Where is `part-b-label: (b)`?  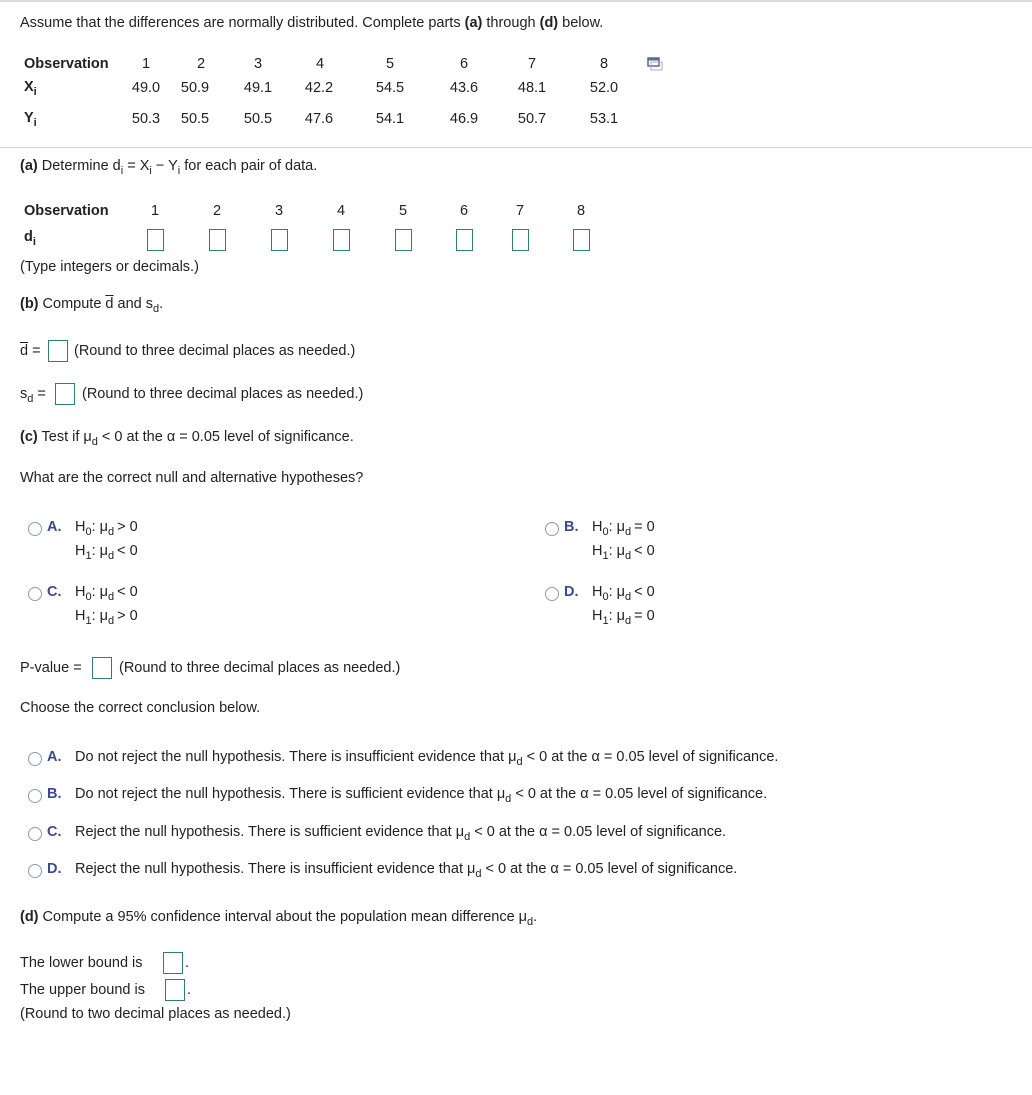
part-b-label: (b) is located at coordinates (29, 304).